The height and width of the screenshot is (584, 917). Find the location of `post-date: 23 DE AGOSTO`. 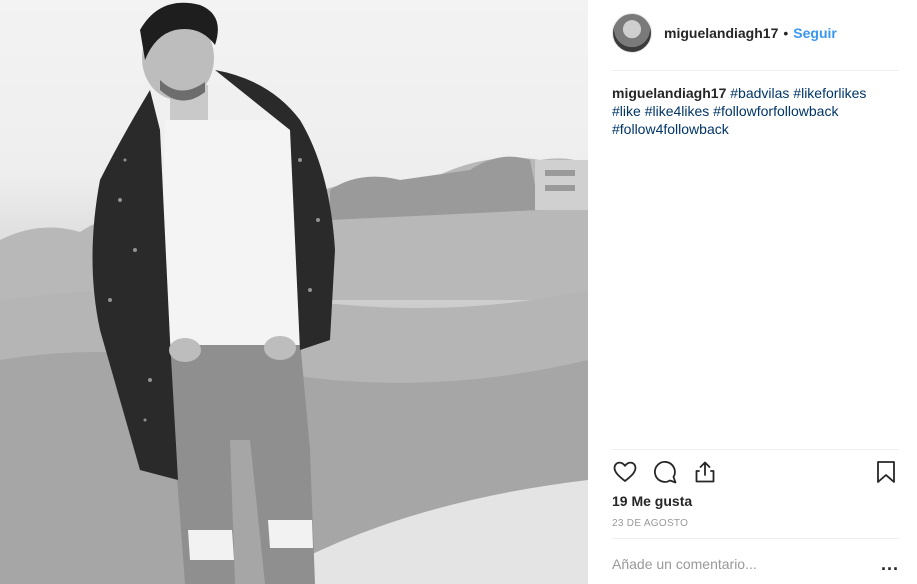

post-date: 23 DE AGOSTO is located at coordinates (650, 523).